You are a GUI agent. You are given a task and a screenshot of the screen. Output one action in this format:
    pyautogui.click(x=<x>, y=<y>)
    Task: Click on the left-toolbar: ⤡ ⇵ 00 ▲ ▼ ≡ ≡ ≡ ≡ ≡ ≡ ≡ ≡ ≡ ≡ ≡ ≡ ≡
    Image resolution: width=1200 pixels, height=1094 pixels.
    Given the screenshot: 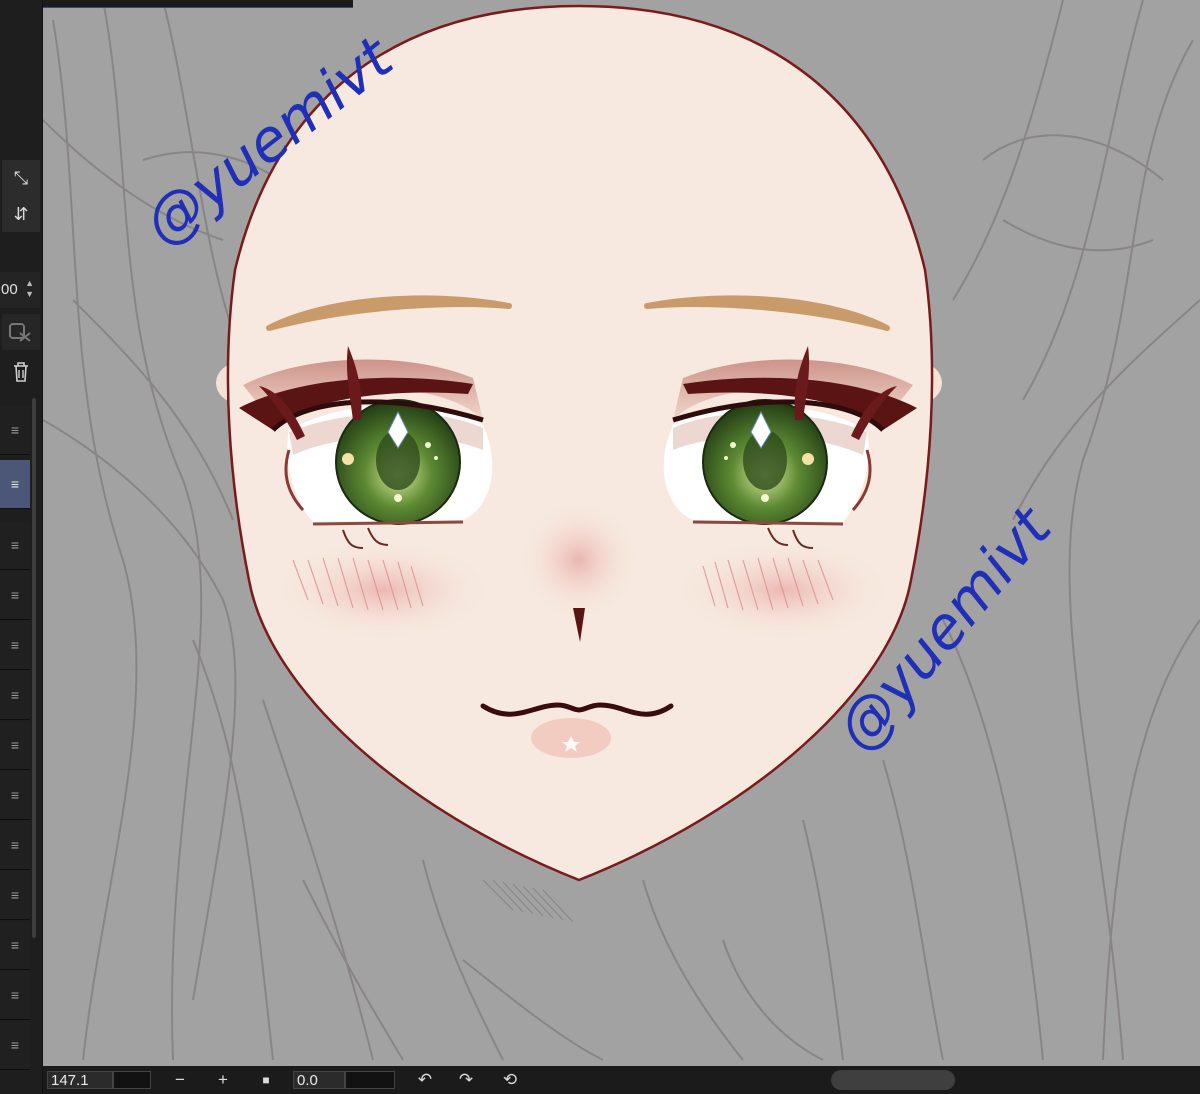 What is the action you would take?
    pyautogui.click(x=21, y=547)
    